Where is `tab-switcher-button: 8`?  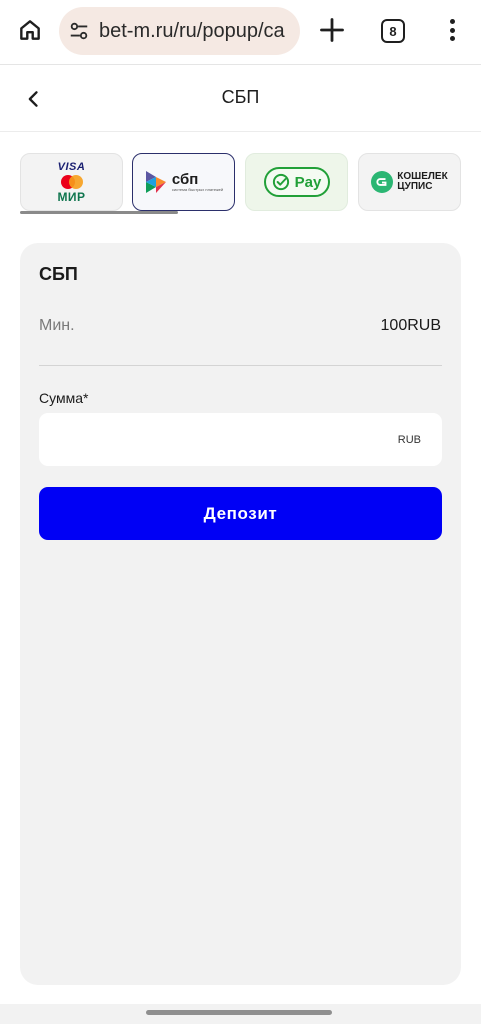 tab-switcher-button: 8 is located at coordinates (393, 31).